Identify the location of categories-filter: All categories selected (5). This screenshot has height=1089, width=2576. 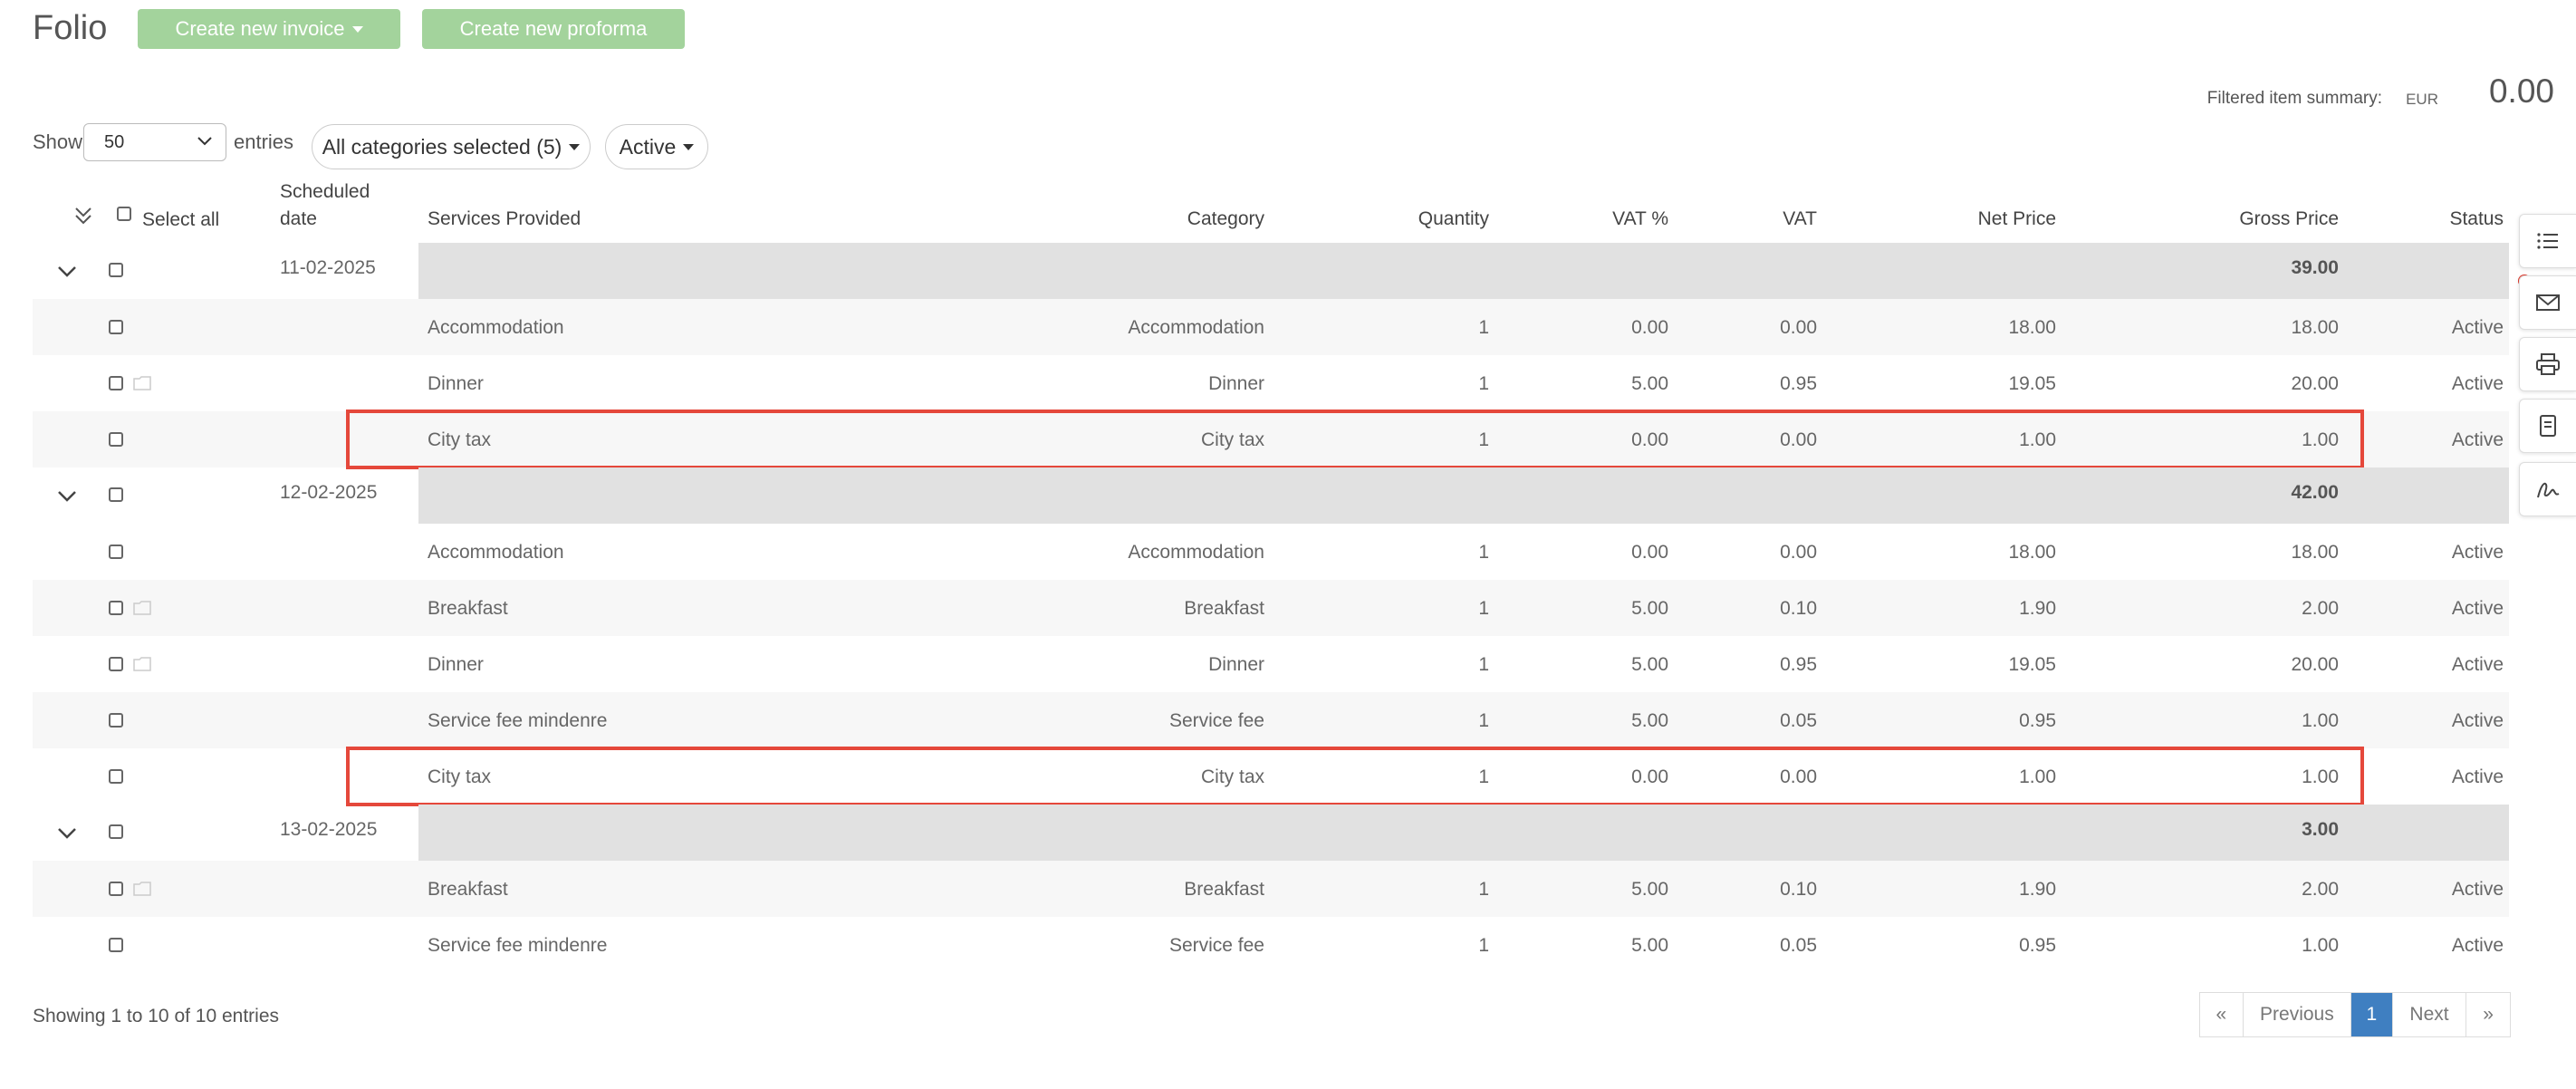
(451, 146).